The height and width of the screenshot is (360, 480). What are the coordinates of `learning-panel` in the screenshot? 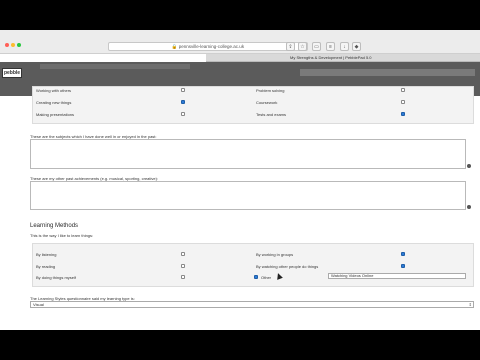 It's located at (253, 265).